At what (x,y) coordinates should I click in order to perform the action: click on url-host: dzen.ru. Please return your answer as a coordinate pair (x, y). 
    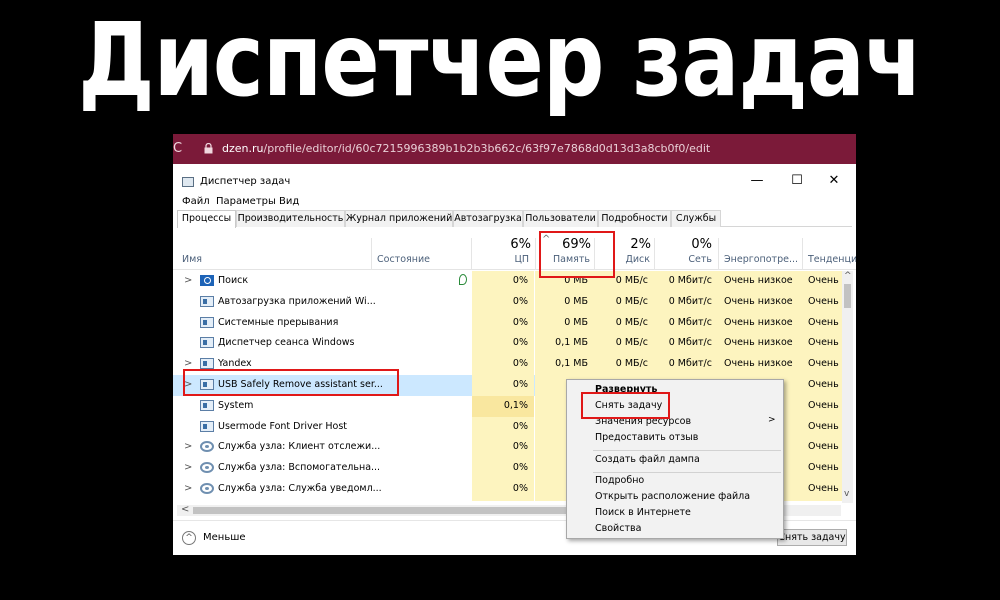
    Looking at the image, I should click on (243, 148).